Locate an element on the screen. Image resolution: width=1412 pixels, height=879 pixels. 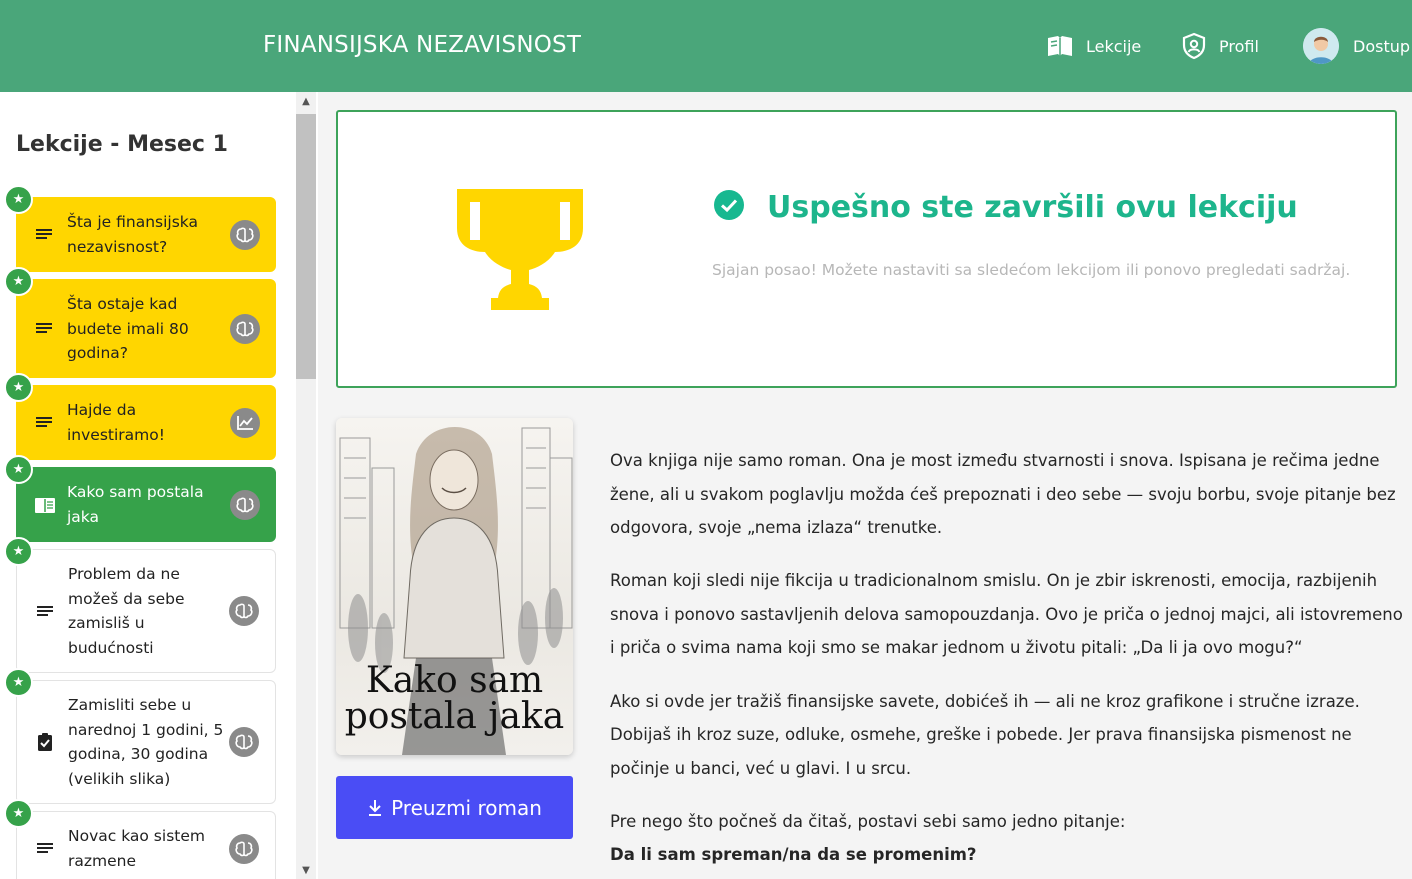
chart-icon is located at coordinates (245, 423).